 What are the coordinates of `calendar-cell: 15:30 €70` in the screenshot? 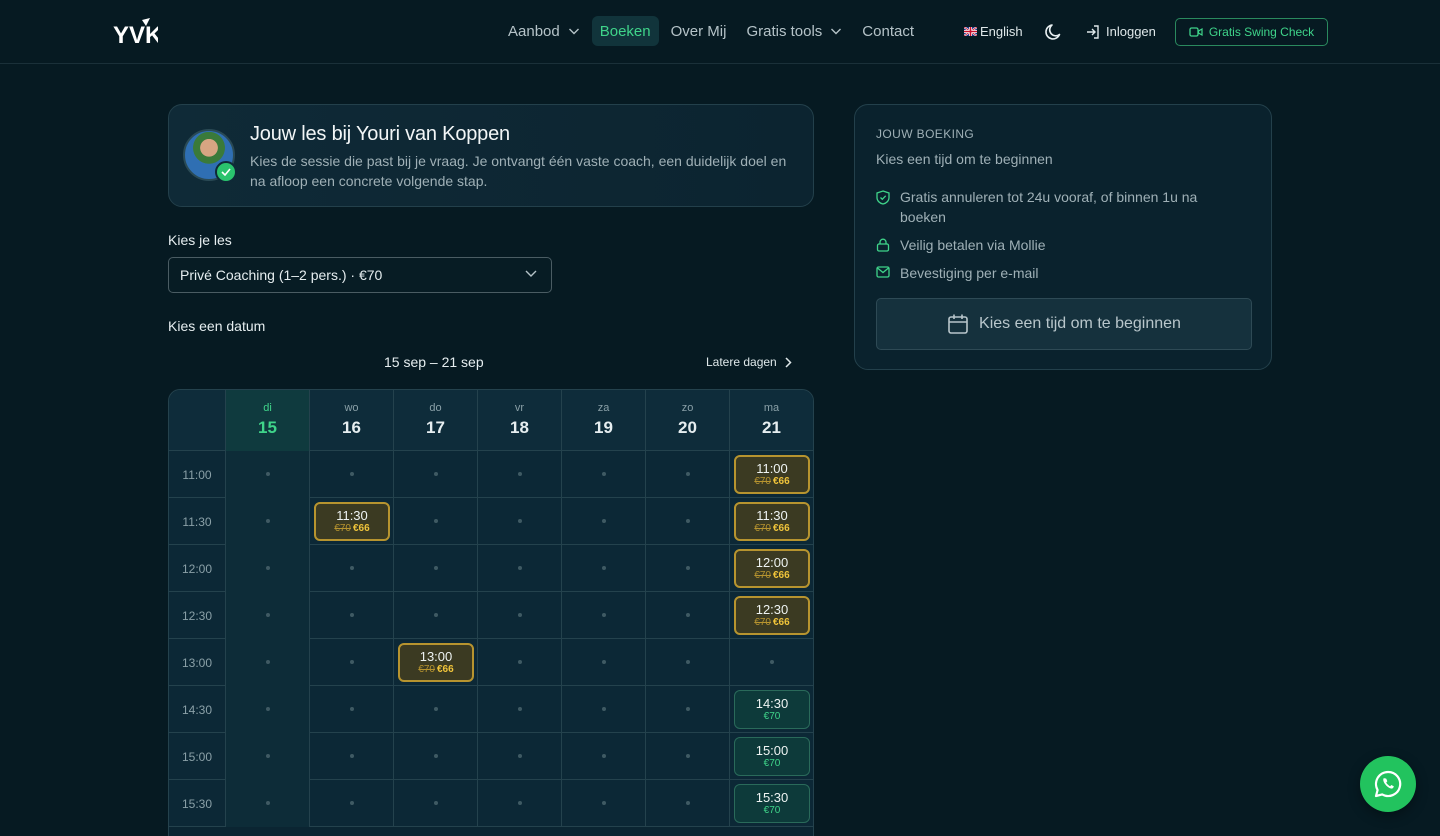 It's located at (771, 803).